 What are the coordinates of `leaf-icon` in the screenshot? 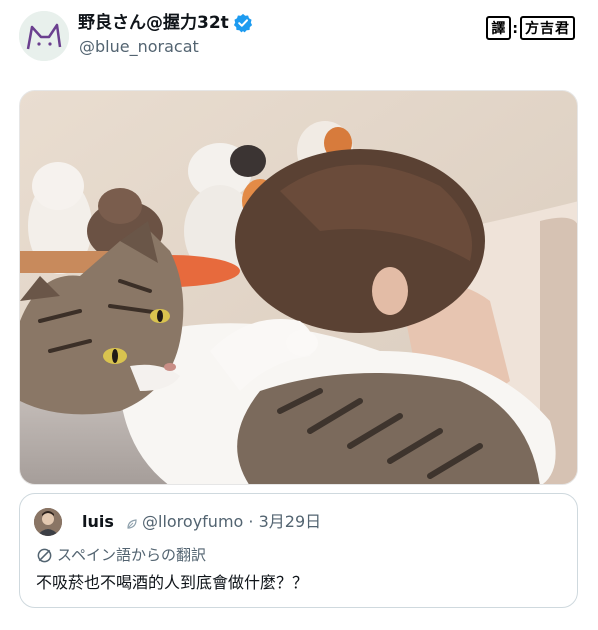 It's located at (132, 524).